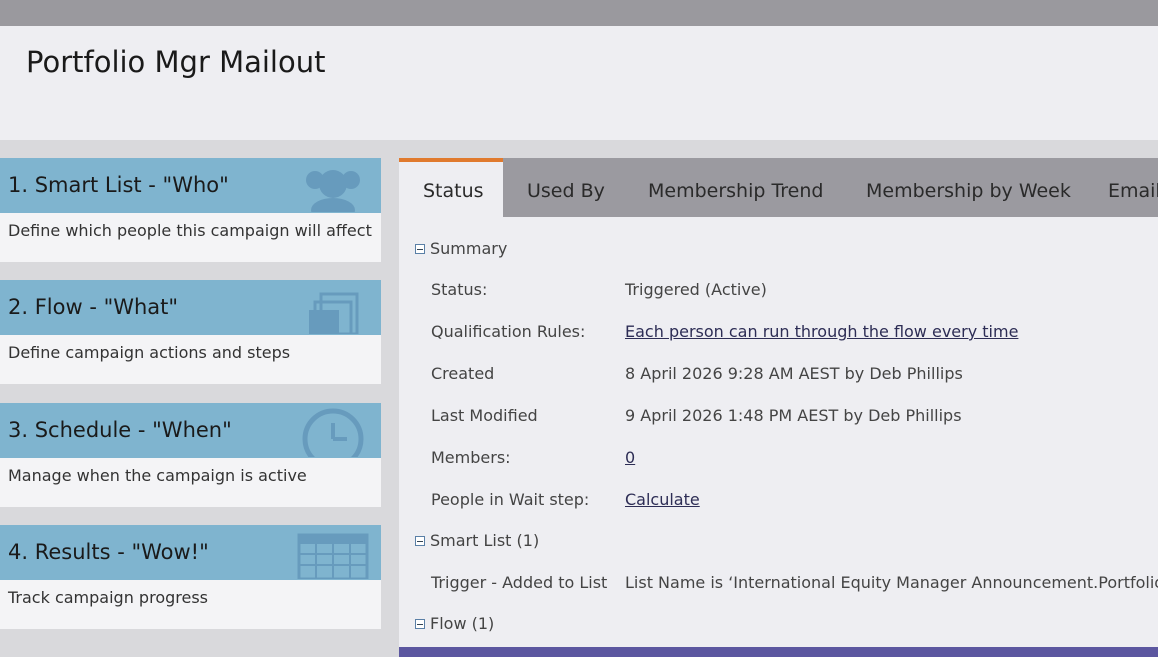 The image size is (1158, 657). Describe the element at coordinates (566, 187) in the screenshot. I see `tab-used-by: Used By` at that location.